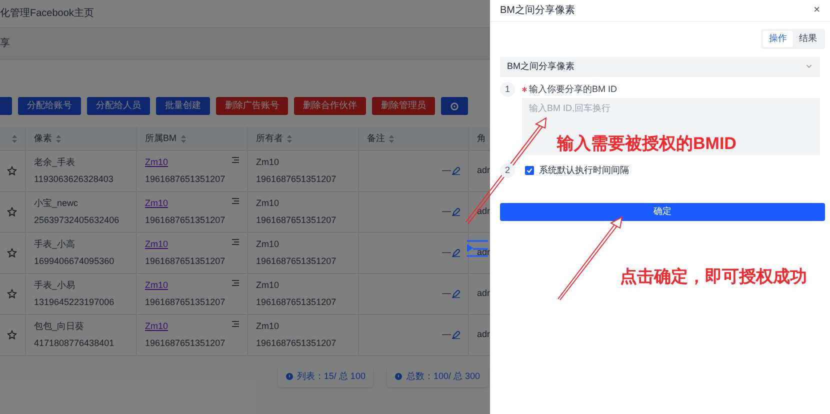 The image size is (830, 414). I want to click on tab: 操作, so click(778, 39).